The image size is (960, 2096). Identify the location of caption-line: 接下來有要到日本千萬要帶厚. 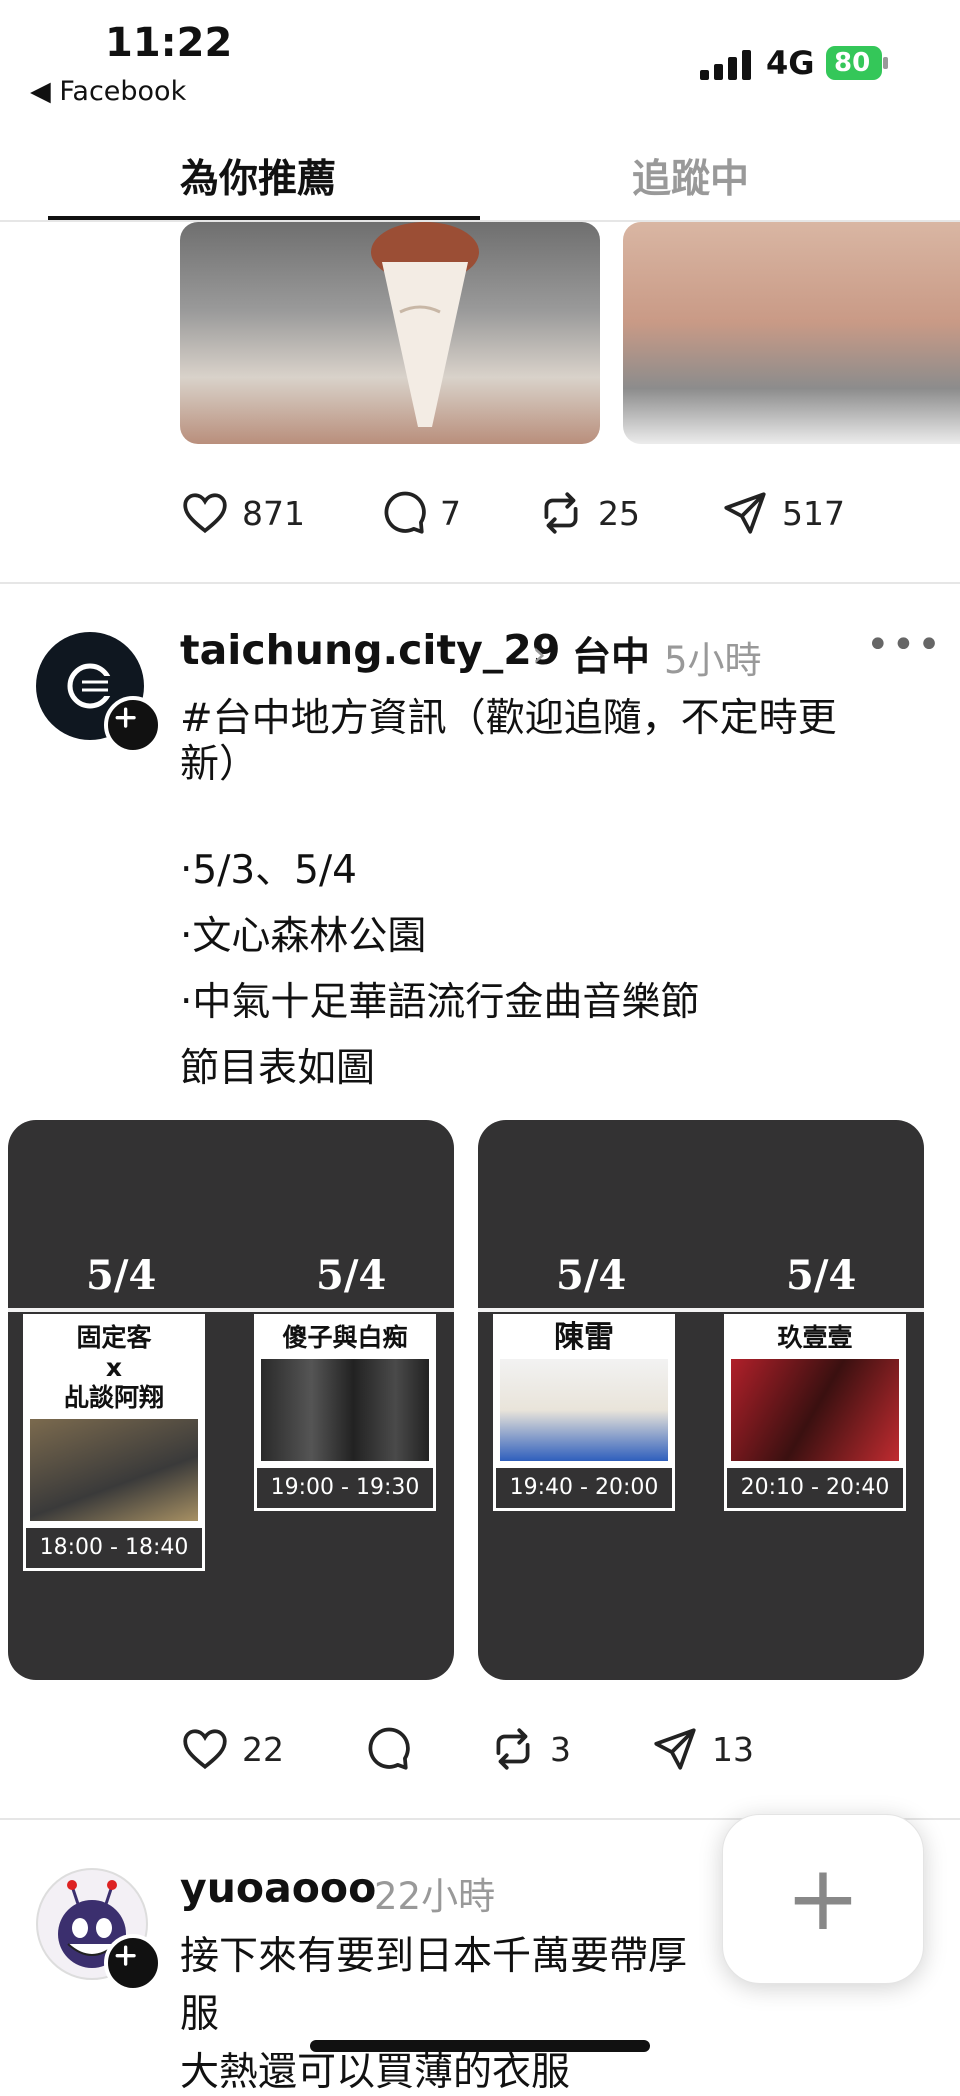
(434, 1956).